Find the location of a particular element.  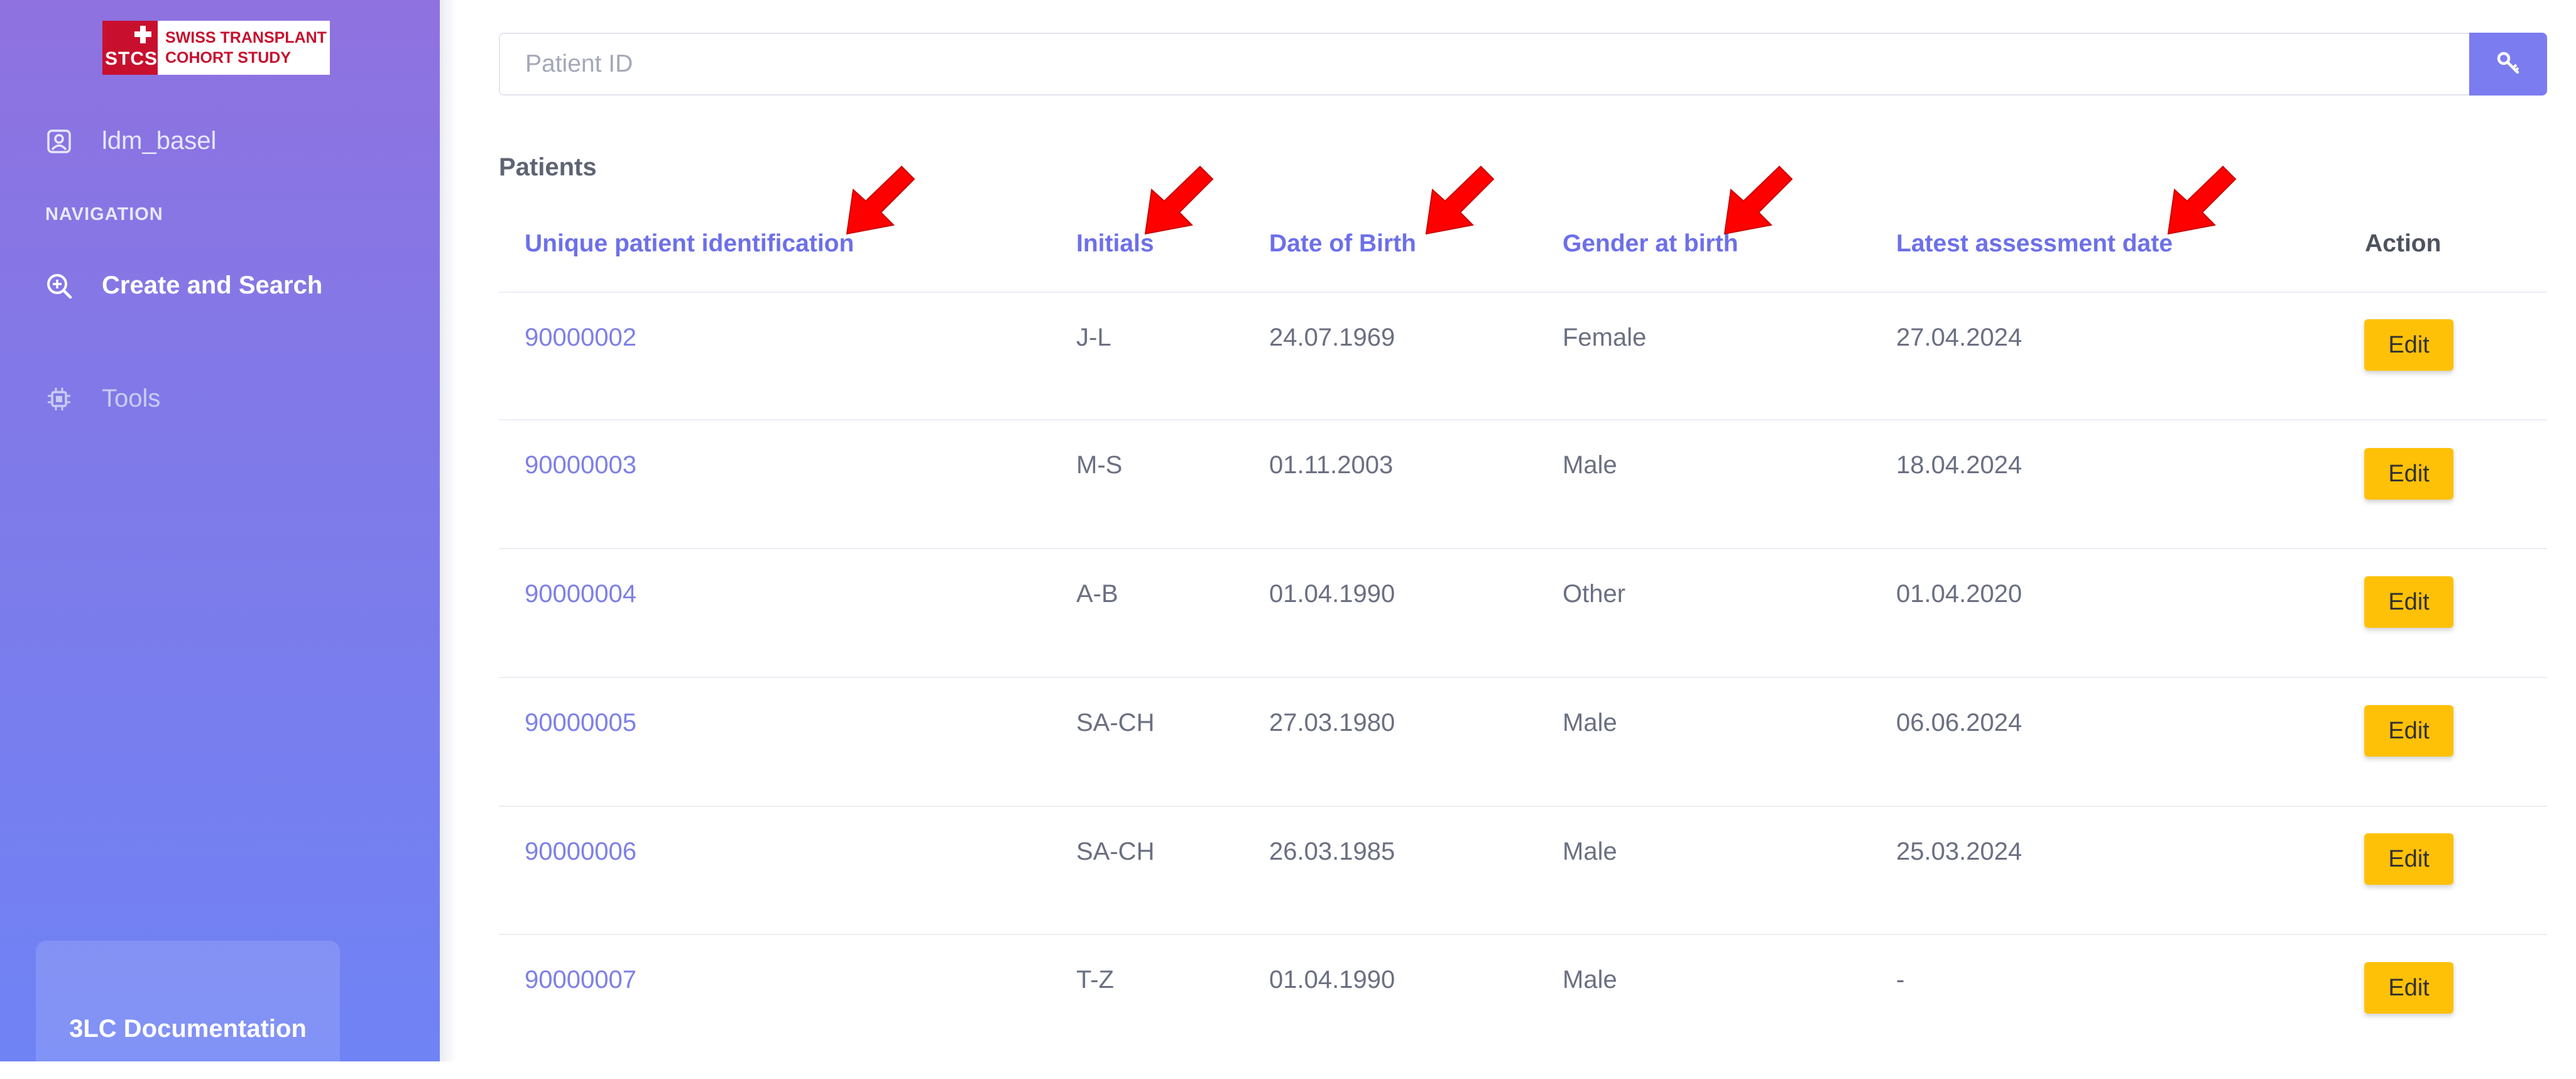

dob-cell: 24.07.1969 is located at coordinates (1332, 337).